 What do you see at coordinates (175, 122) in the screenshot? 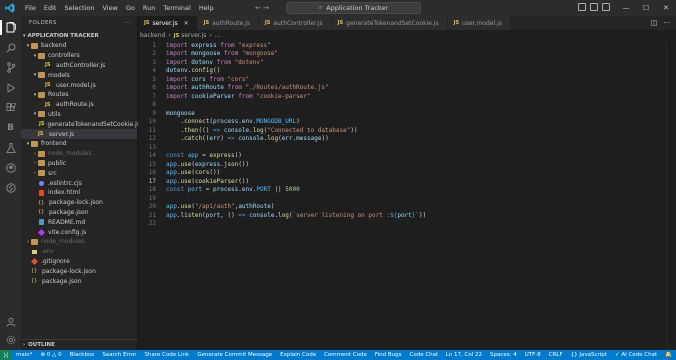
I see `code-token: .` at bounding box center [175, 122].